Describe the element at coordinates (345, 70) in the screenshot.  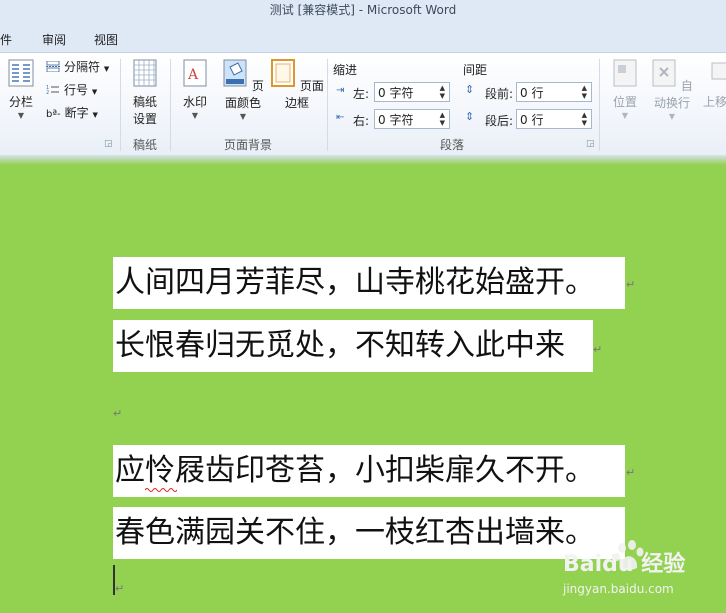
I see `indent-header: 缩进` at that location.